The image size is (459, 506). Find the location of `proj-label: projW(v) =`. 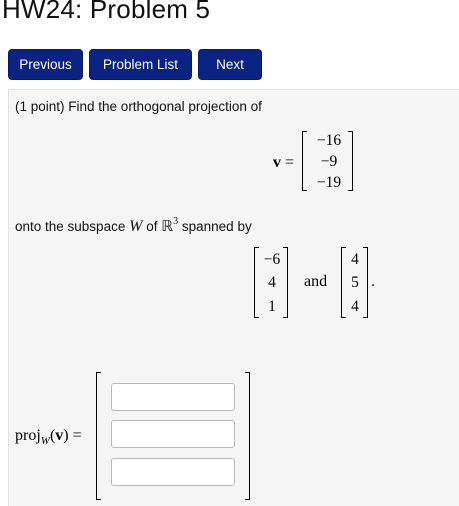

proj-label: projW(v) = is located at coordinates (48, 437).